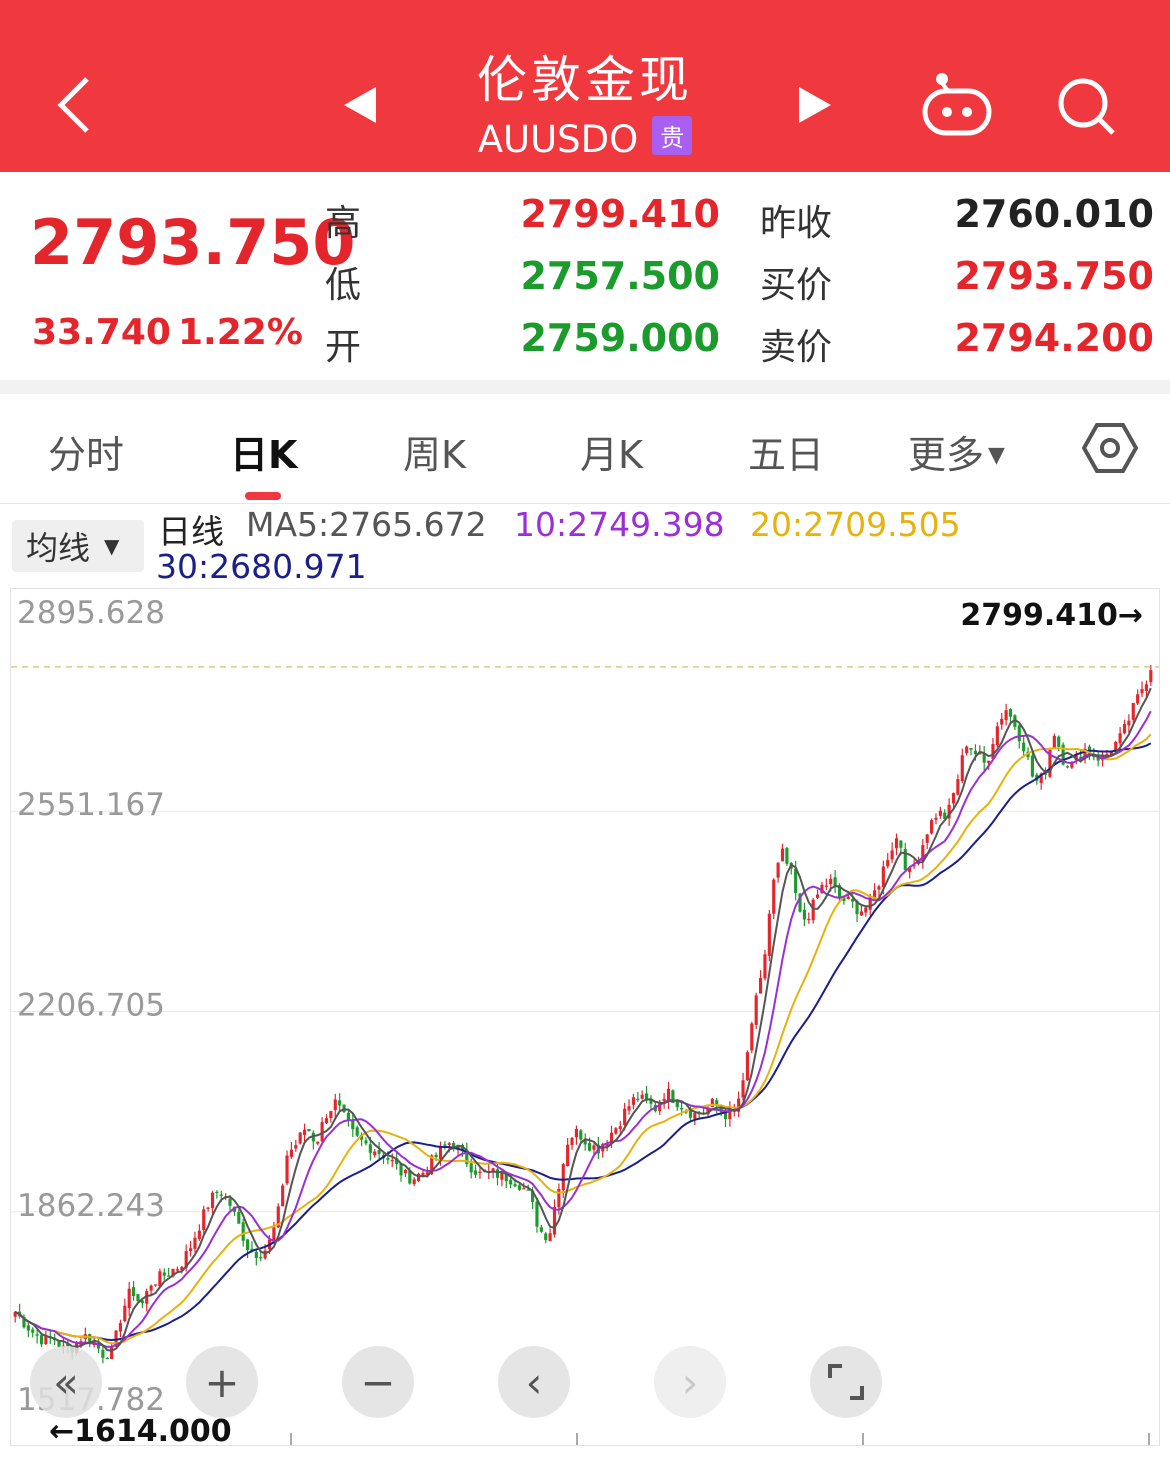 This screenshot has width=1170, height=1470. I want to click on tab-weekly-k: 周K, so click(434, 451).